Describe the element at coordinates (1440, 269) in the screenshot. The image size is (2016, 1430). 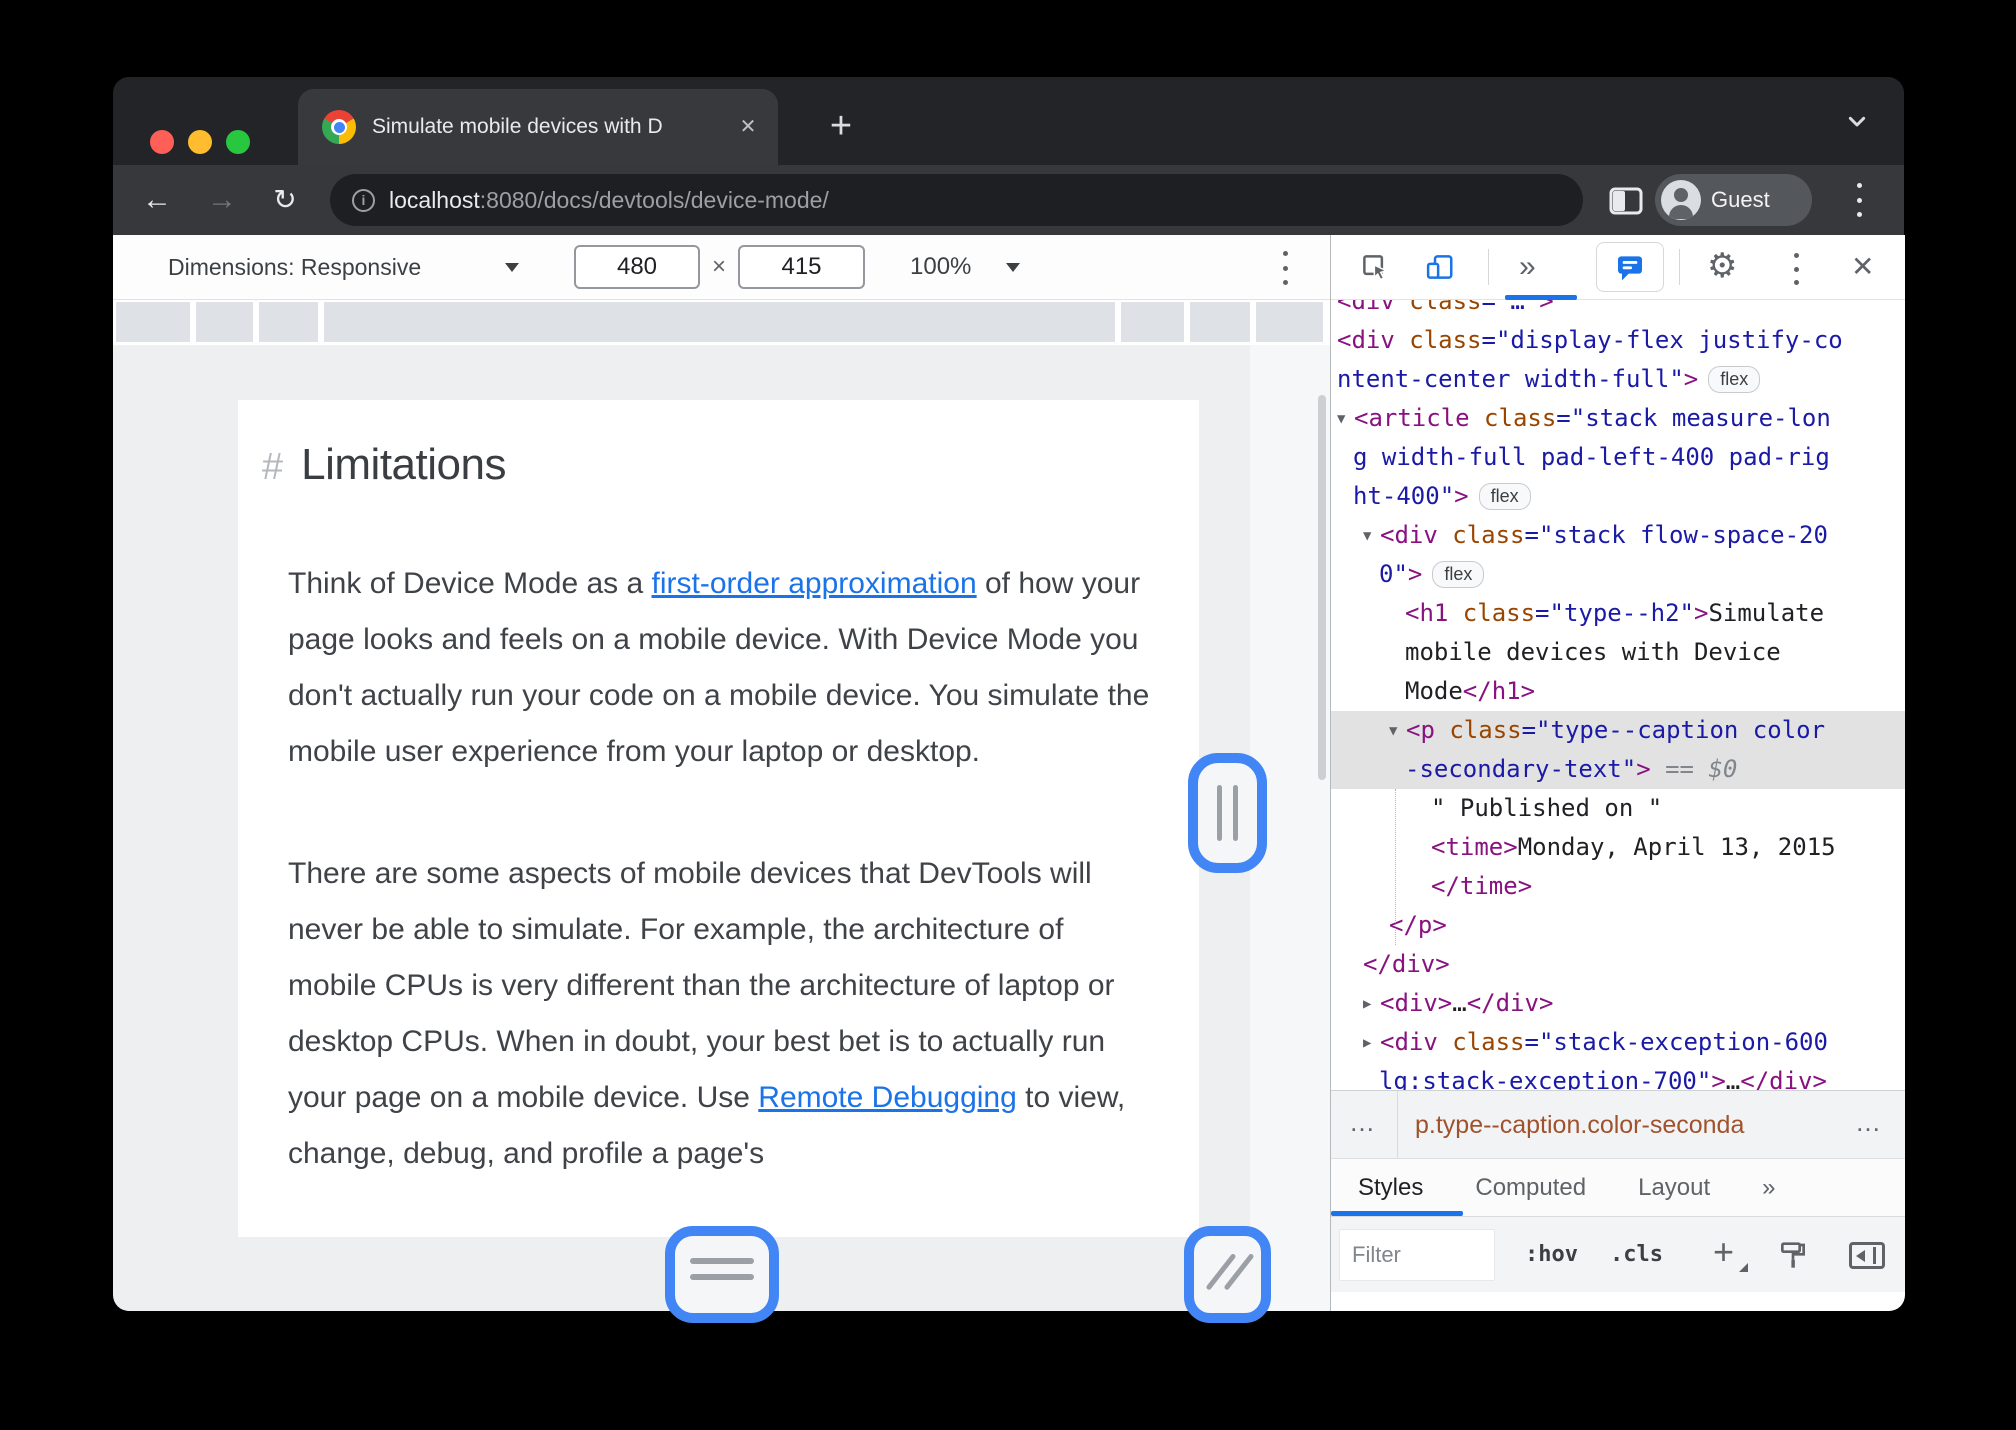
I see `device-toolbar-toggle-icon` at that location.